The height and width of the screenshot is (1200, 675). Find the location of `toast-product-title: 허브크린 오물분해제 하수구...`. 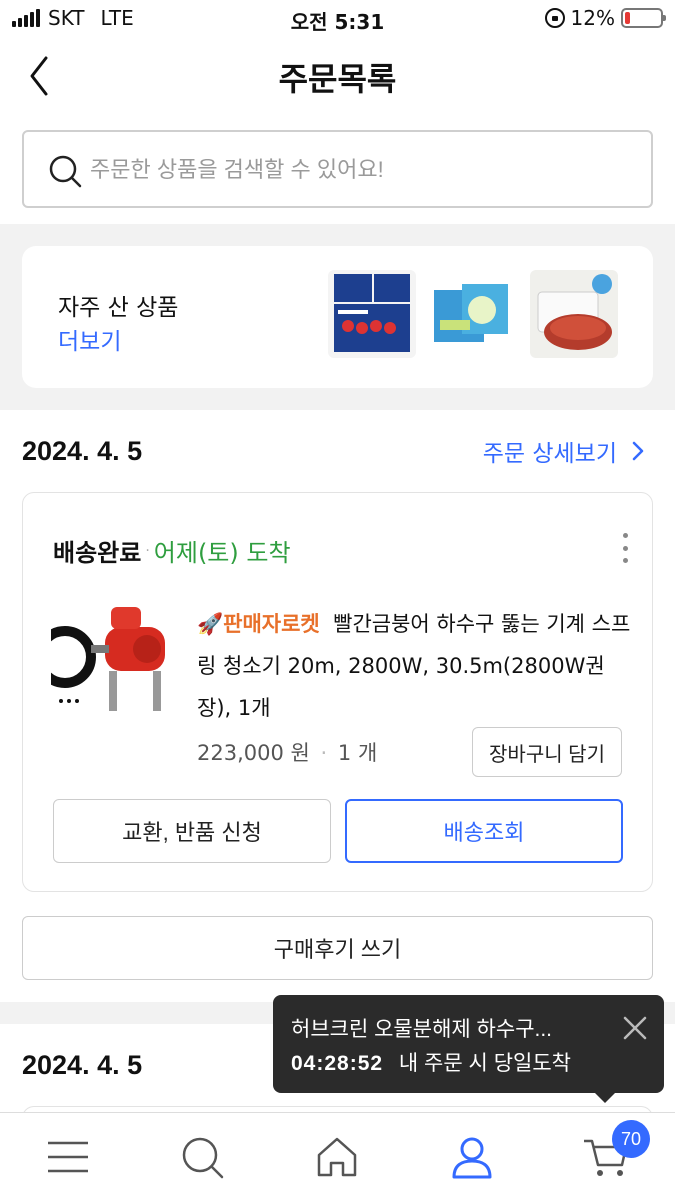

toast-product-title: 허브크린 오물분해제 하수구... is located at coordinates (422, 1029).